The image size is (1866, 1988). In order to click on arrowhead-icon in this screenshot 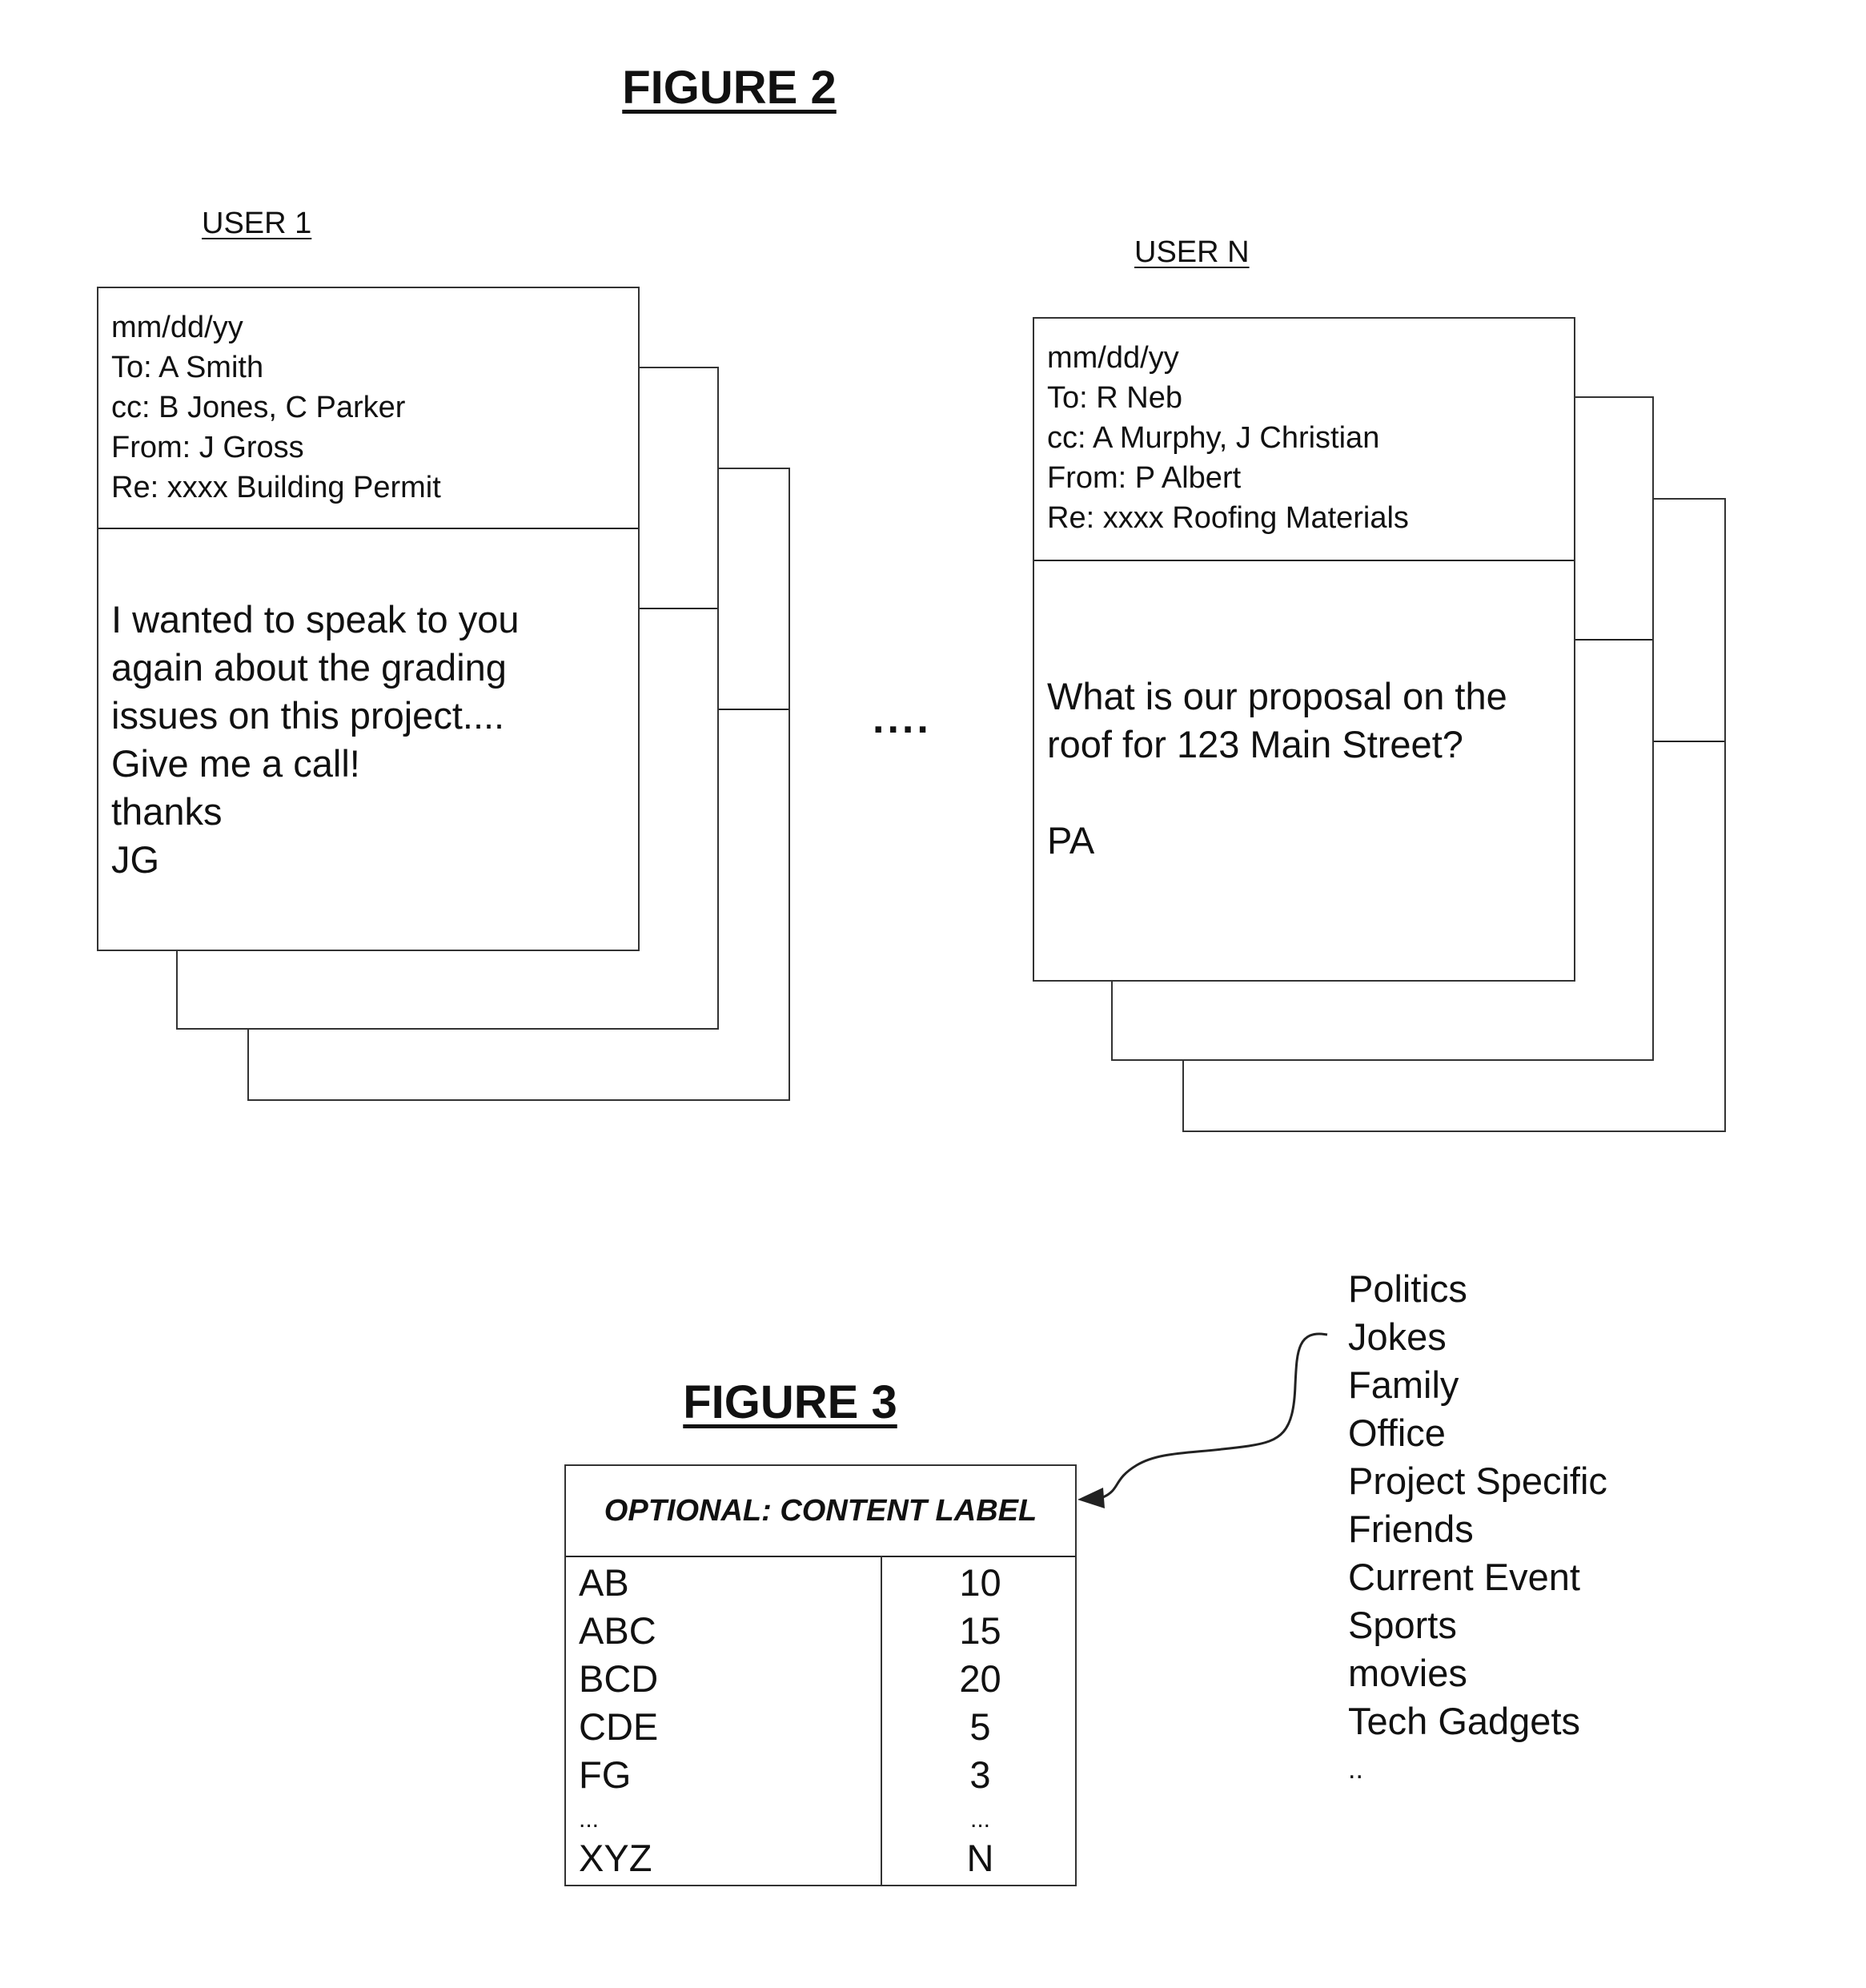, I will do `click(1091, 1498)`.